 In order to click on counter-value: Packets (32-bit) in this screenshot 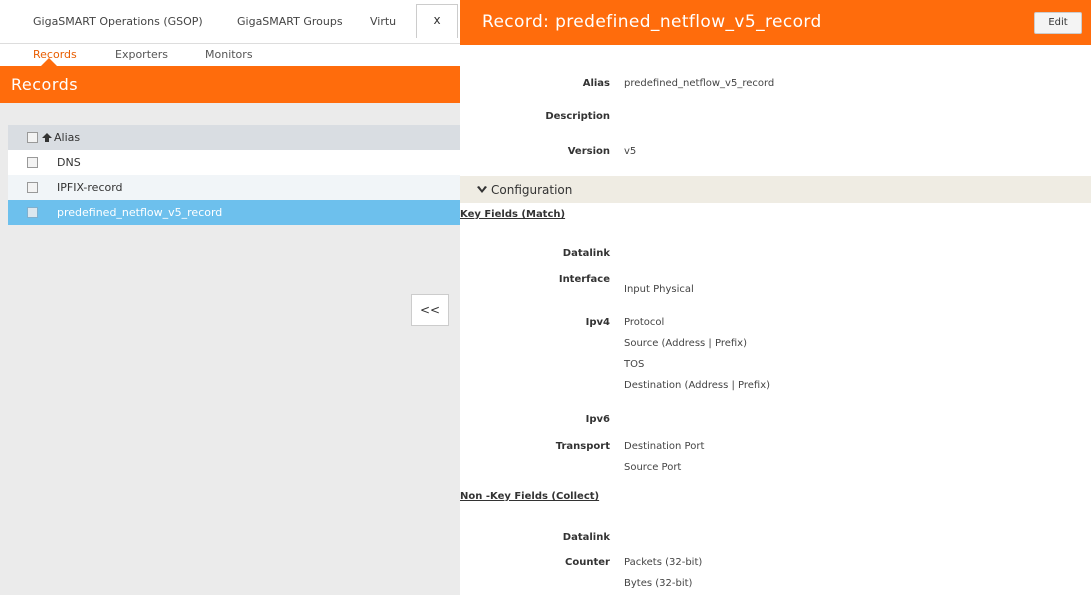, I will do `click(663, 562)`.